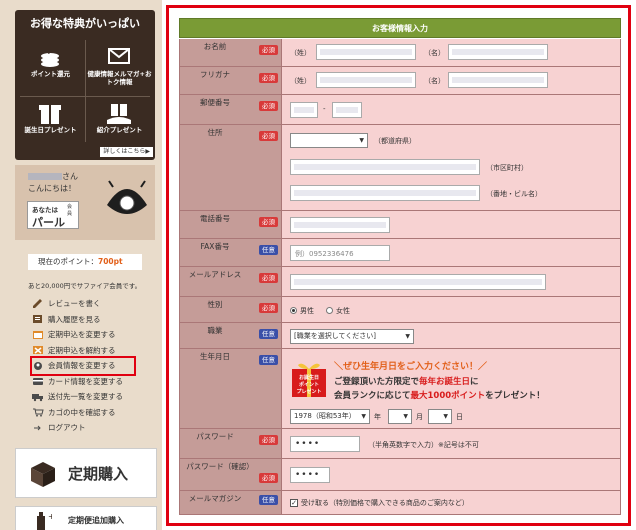  Describe the element at coordinates (215, 274) in the screenshot. I see `field-label: メールアドレス` at that location.